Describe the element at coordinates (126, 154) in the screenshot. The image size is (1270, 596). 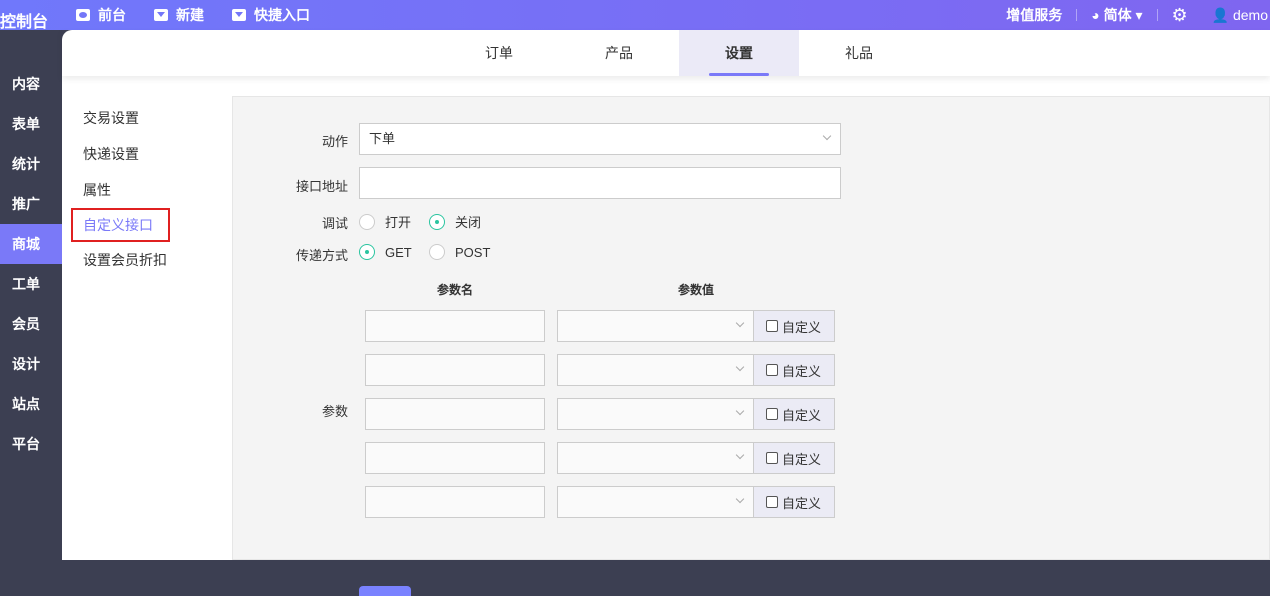
I see `submenu-express: 快递设置` at that location.